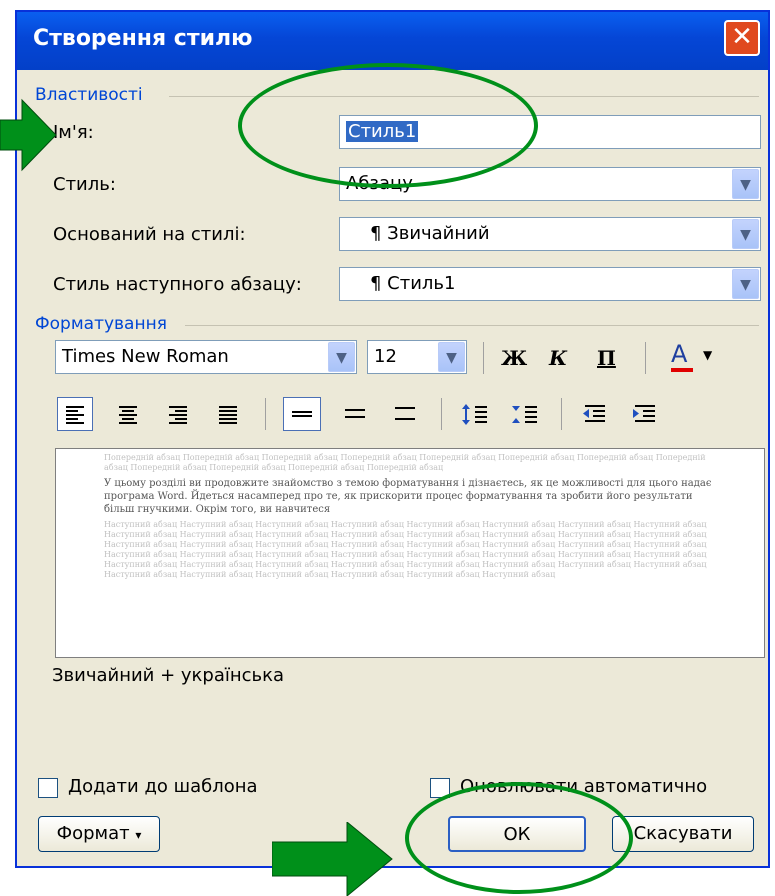  Describe the element at coordinates (101, 324) in the screenshot. I see `formatting-section-title: Форматування` at that location.